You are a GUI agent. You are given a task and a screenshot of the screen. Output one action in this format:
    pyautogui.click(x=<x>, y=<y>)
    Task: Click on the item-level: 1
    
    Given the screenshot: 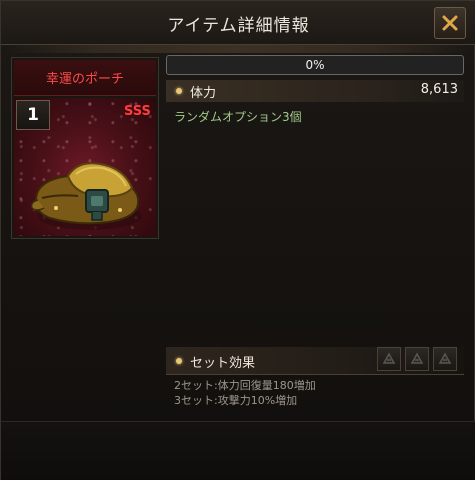 What is the action you would take?
    pyautogui.click(x=33, y=115)
    